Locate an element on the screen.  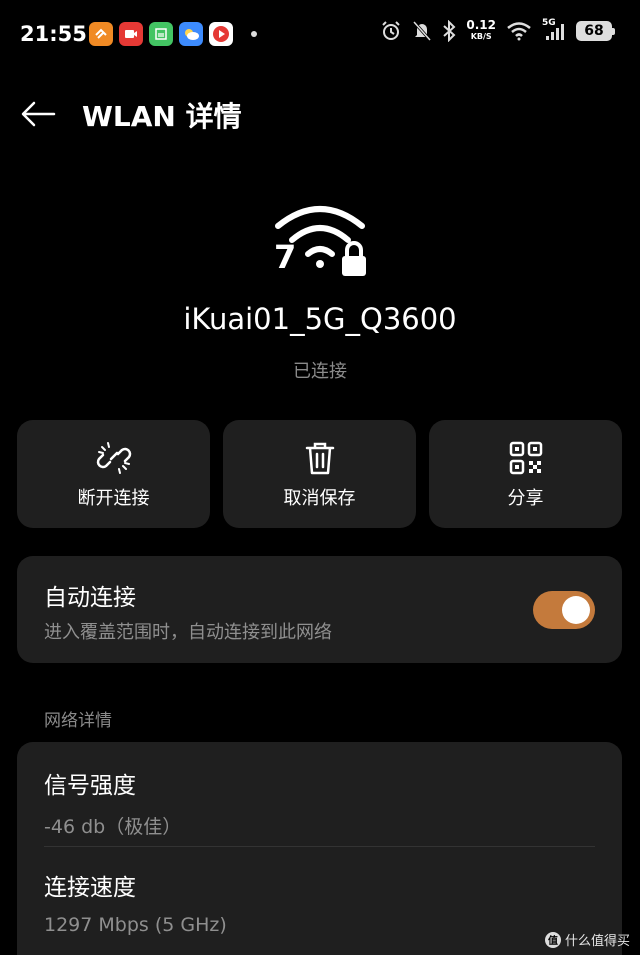
app-icon-green is located at coordinates (161, 34).